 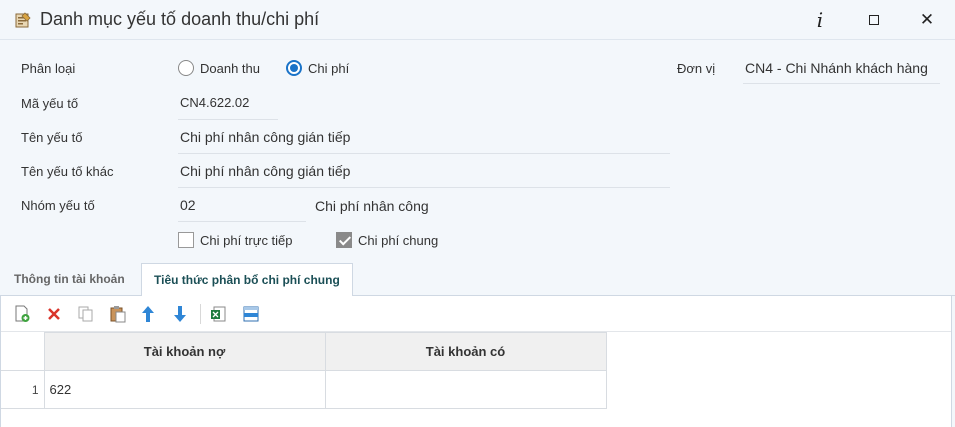 What do you see at coordinates (186, 68) in the screenshot?
I see `radio-doanh-thu-circle` at bounding box center [186, 68].